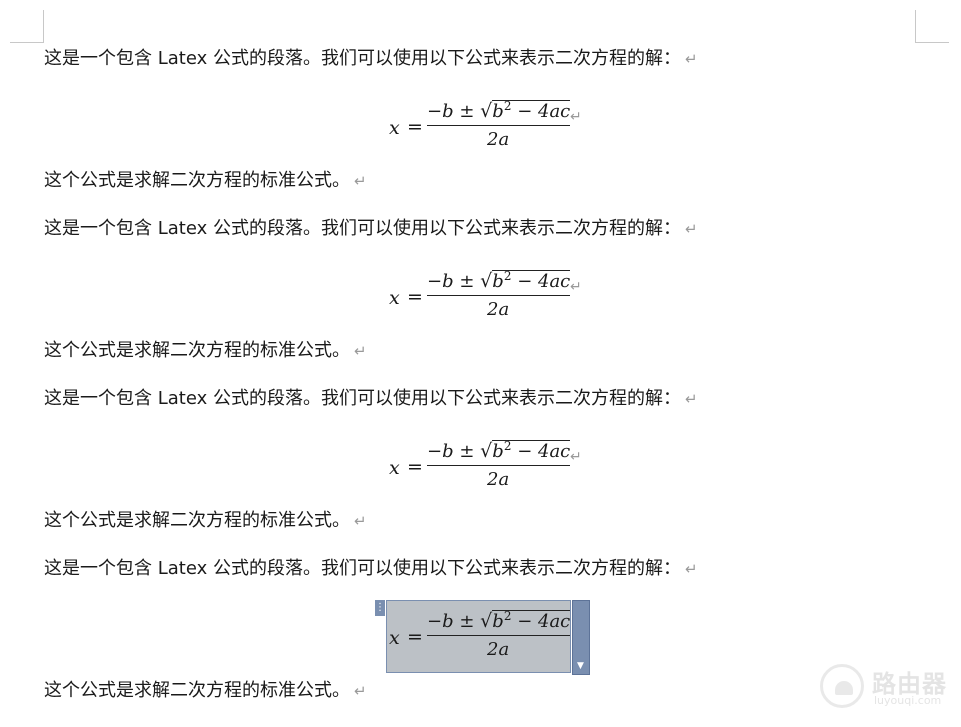 This screenshot has height=727, width=961. I want to click on watermark-subtext: luyouqi.com, so click(908, 700).